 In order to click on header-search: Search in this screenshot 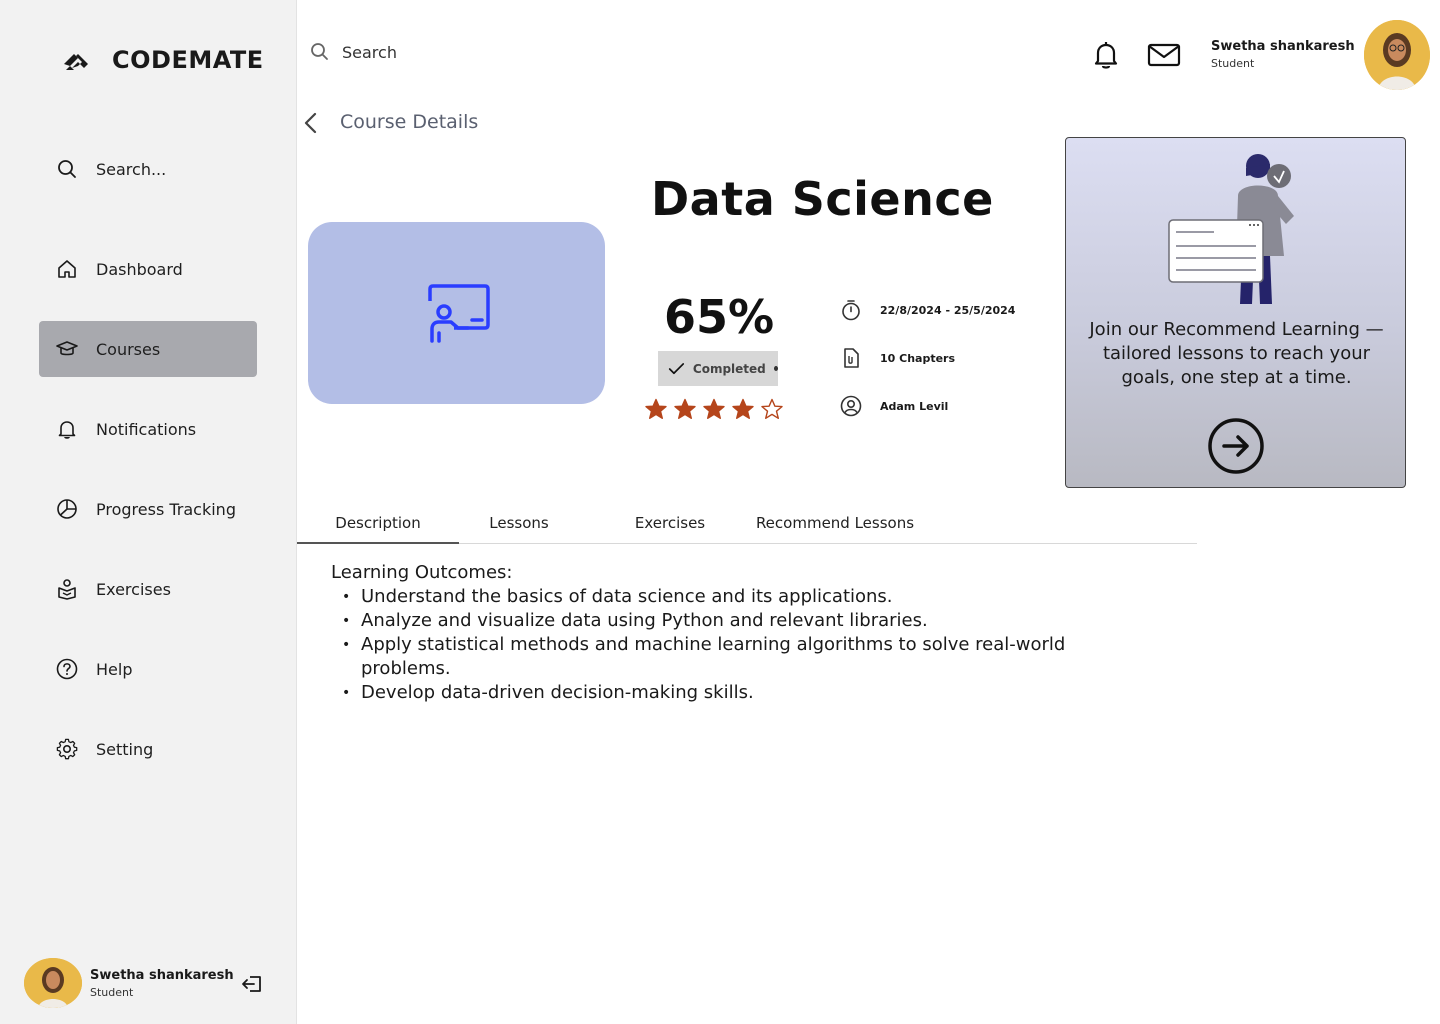, I will do `click(353, 52)`.